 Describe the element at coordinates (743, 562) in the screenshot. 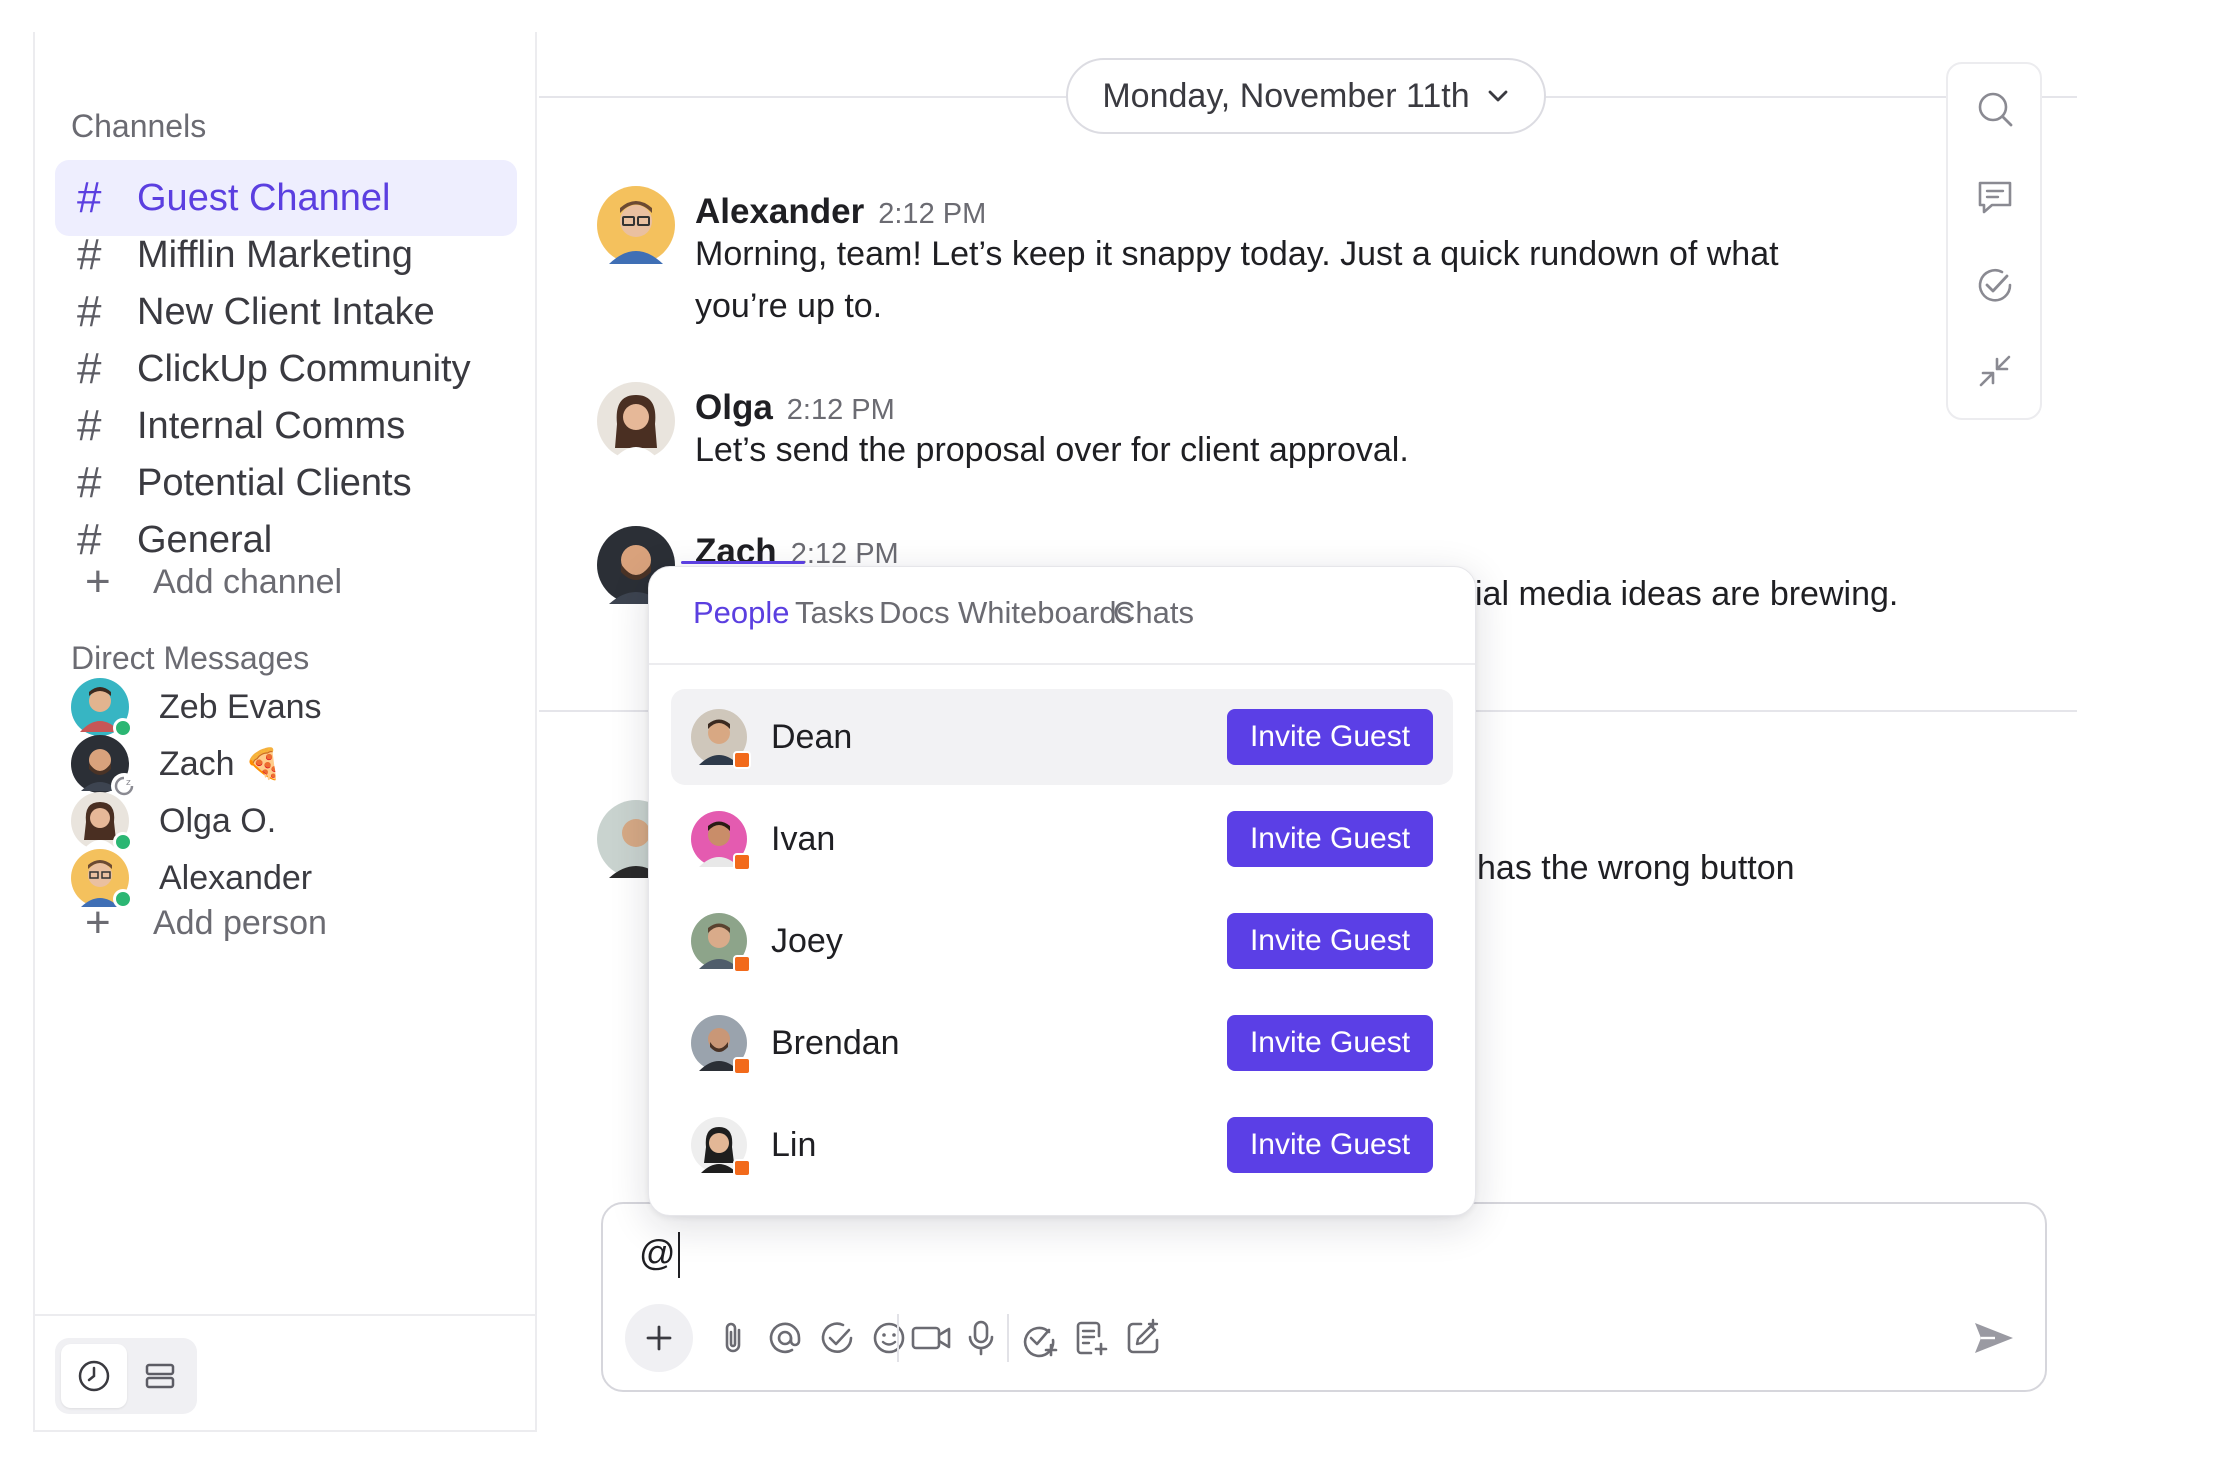

I see `active-tab-indicator` at that location.